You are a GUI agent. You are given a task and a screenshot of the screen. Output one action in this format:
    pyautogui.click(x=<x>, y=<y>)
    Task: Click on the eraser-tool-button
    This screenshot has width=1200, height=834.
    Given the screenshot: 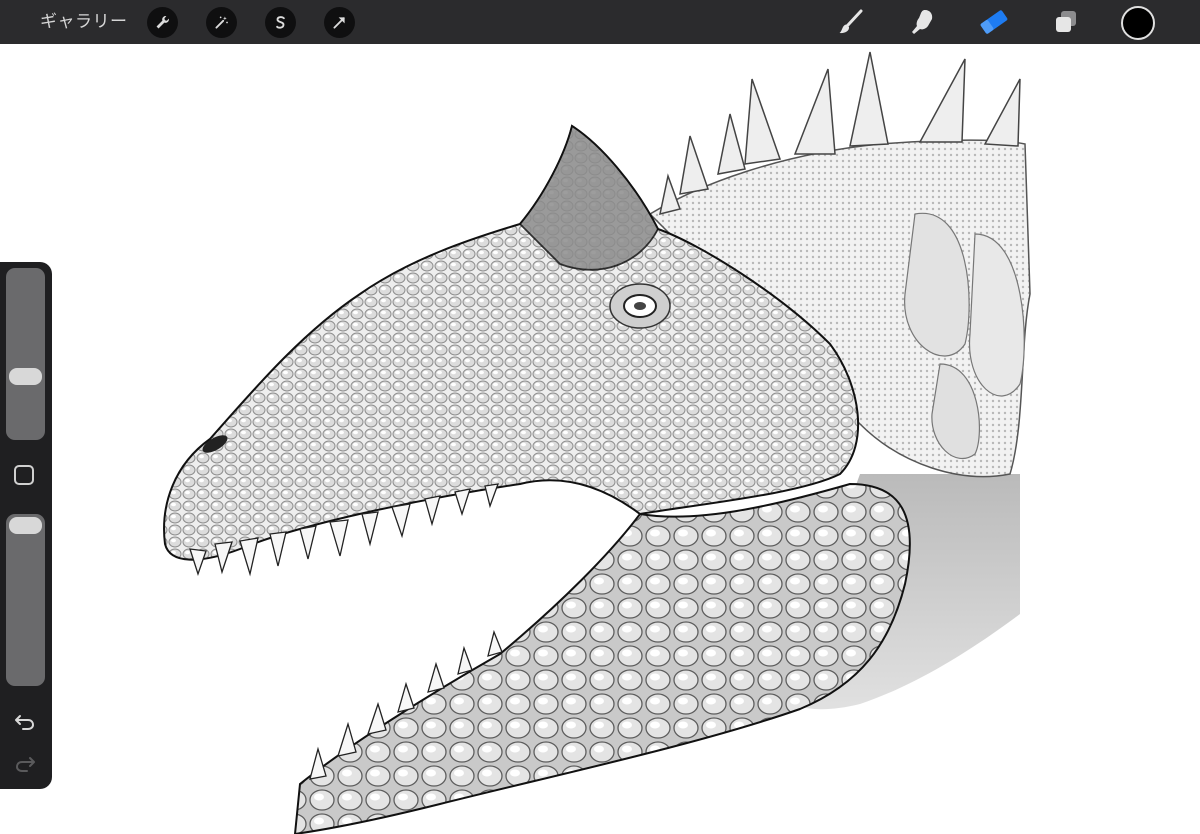 What is the action you would take?
    pyautogui.click(x=994, y=22)
    